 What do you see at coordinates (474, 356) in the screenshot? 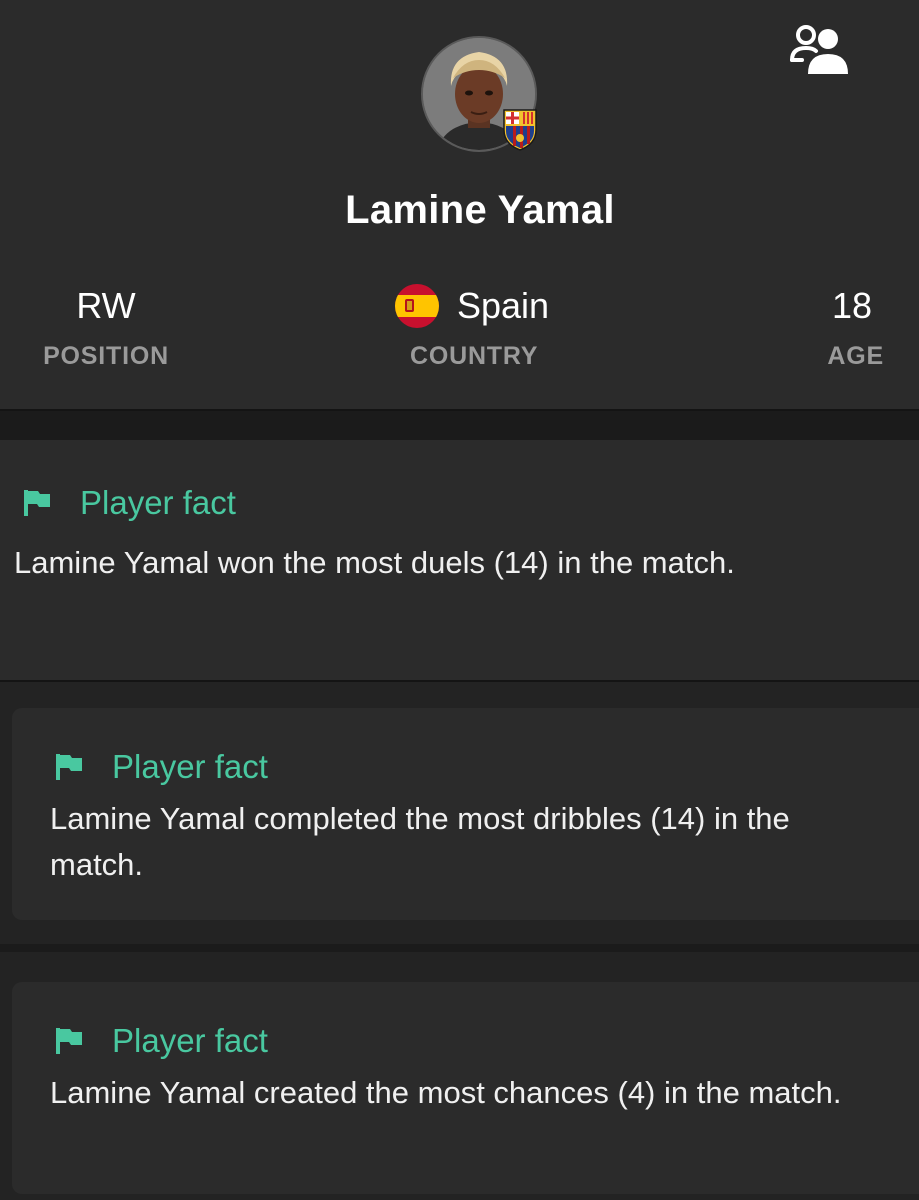
I see `country-label: COUNTRY` at bounding box center [474, 356].